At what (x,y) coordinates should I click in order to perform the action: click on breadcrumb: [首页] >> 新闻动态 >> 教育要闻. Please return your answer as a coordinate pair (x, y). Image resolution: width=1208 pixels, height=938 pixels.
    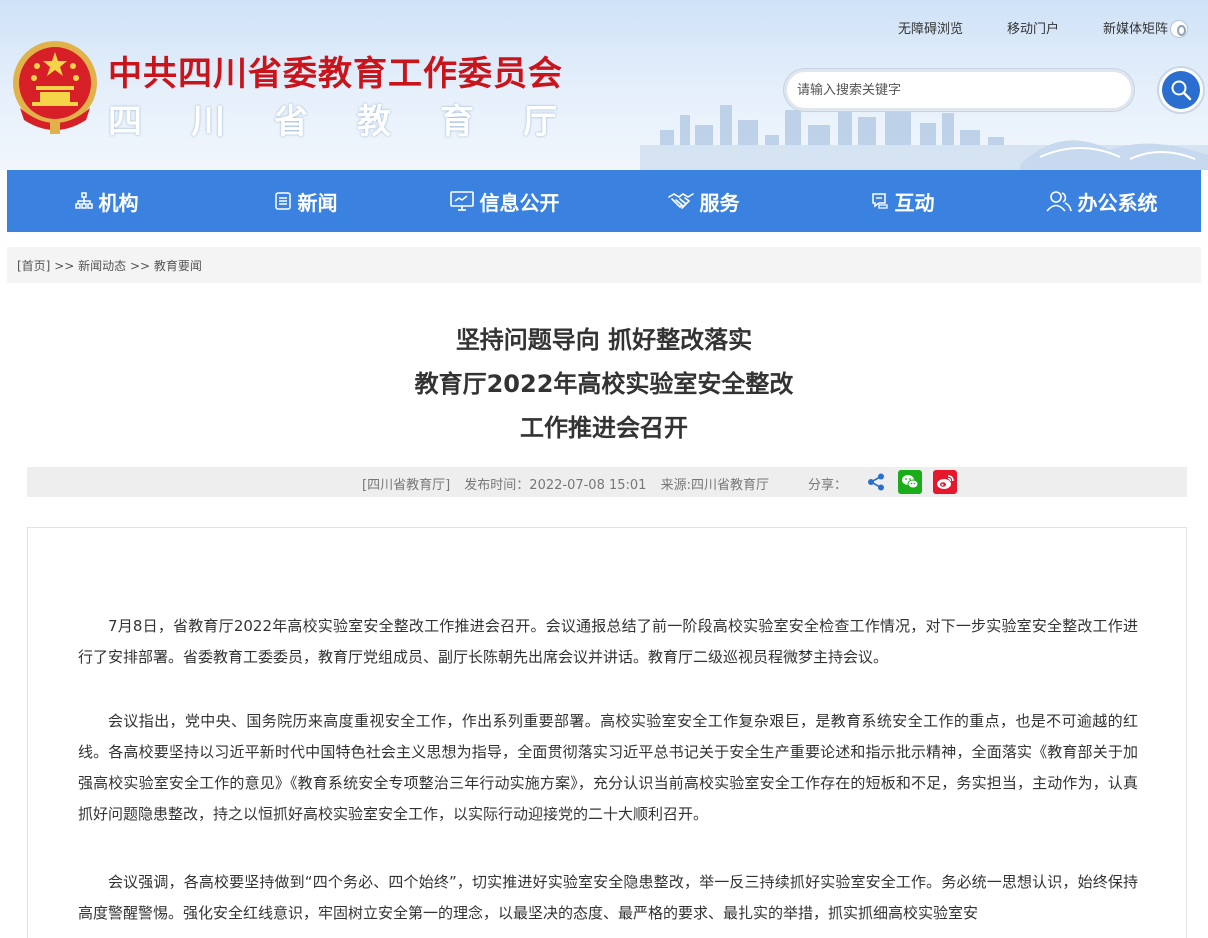
    Looking at the image, I should click on (109, 265).